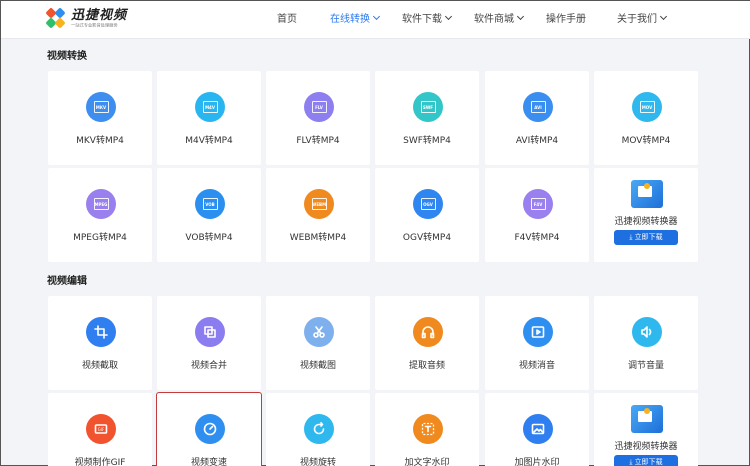  Describe the element at coordinates (537, 215) in the screenshot. I see `convert-card-f4v: F4V F4V转MP4` at that location.